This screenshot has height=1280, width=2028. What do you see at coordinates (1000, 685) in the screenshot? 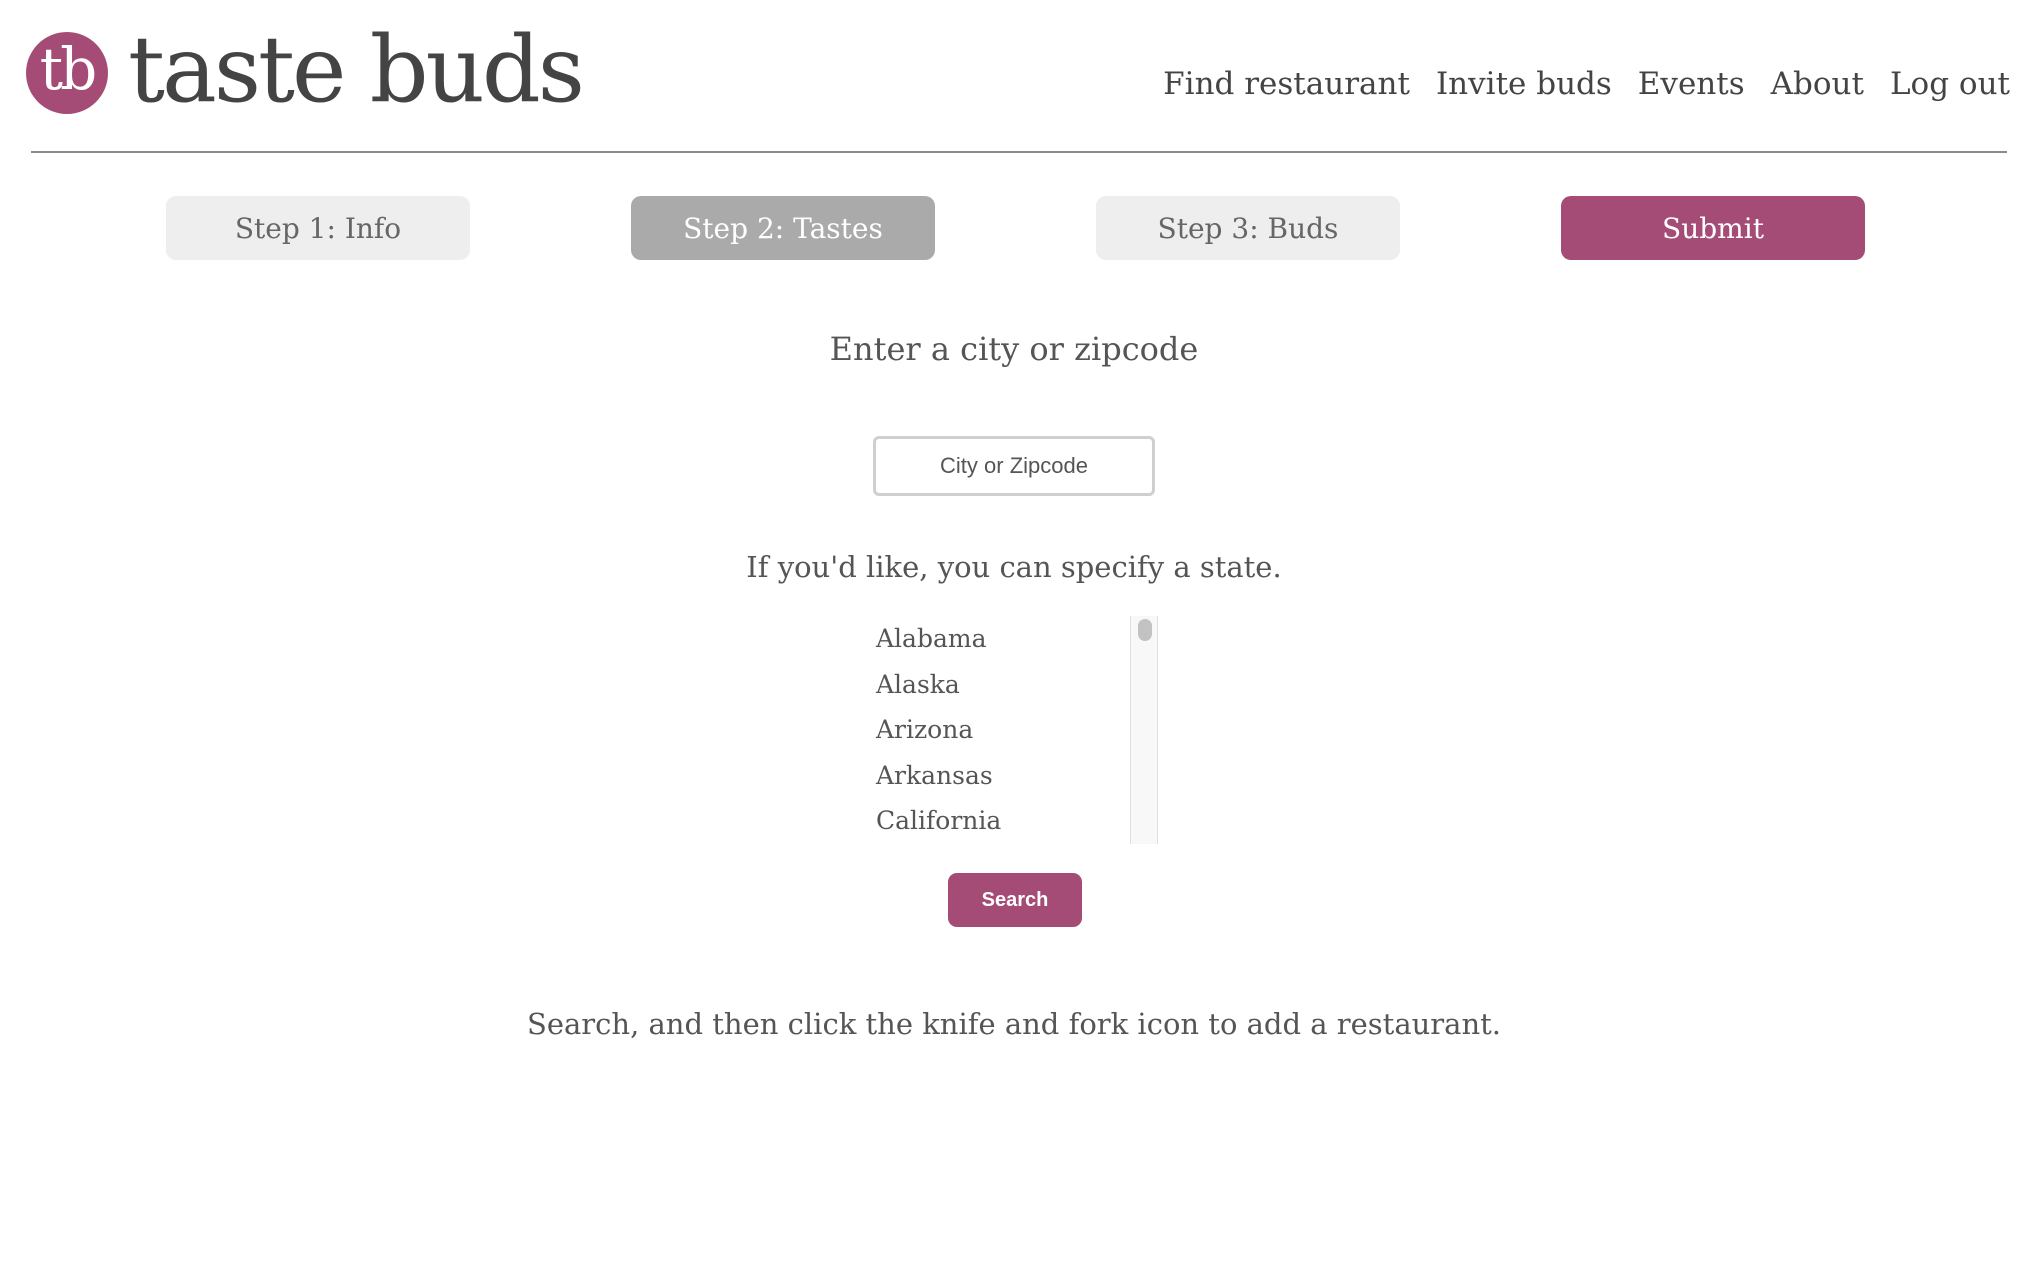
I see `state-option: Alaska` at bounding box center [1000, 685].